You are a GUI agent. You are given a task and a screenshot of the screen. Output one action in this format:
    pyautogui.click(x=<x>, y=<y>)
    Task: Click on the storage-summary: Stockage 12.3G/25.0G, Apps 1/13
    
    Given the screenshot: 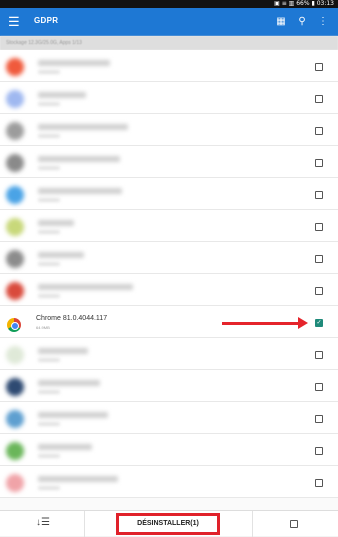 What is the action you would take?
    pyautogui.click(x=169, y=43)
    